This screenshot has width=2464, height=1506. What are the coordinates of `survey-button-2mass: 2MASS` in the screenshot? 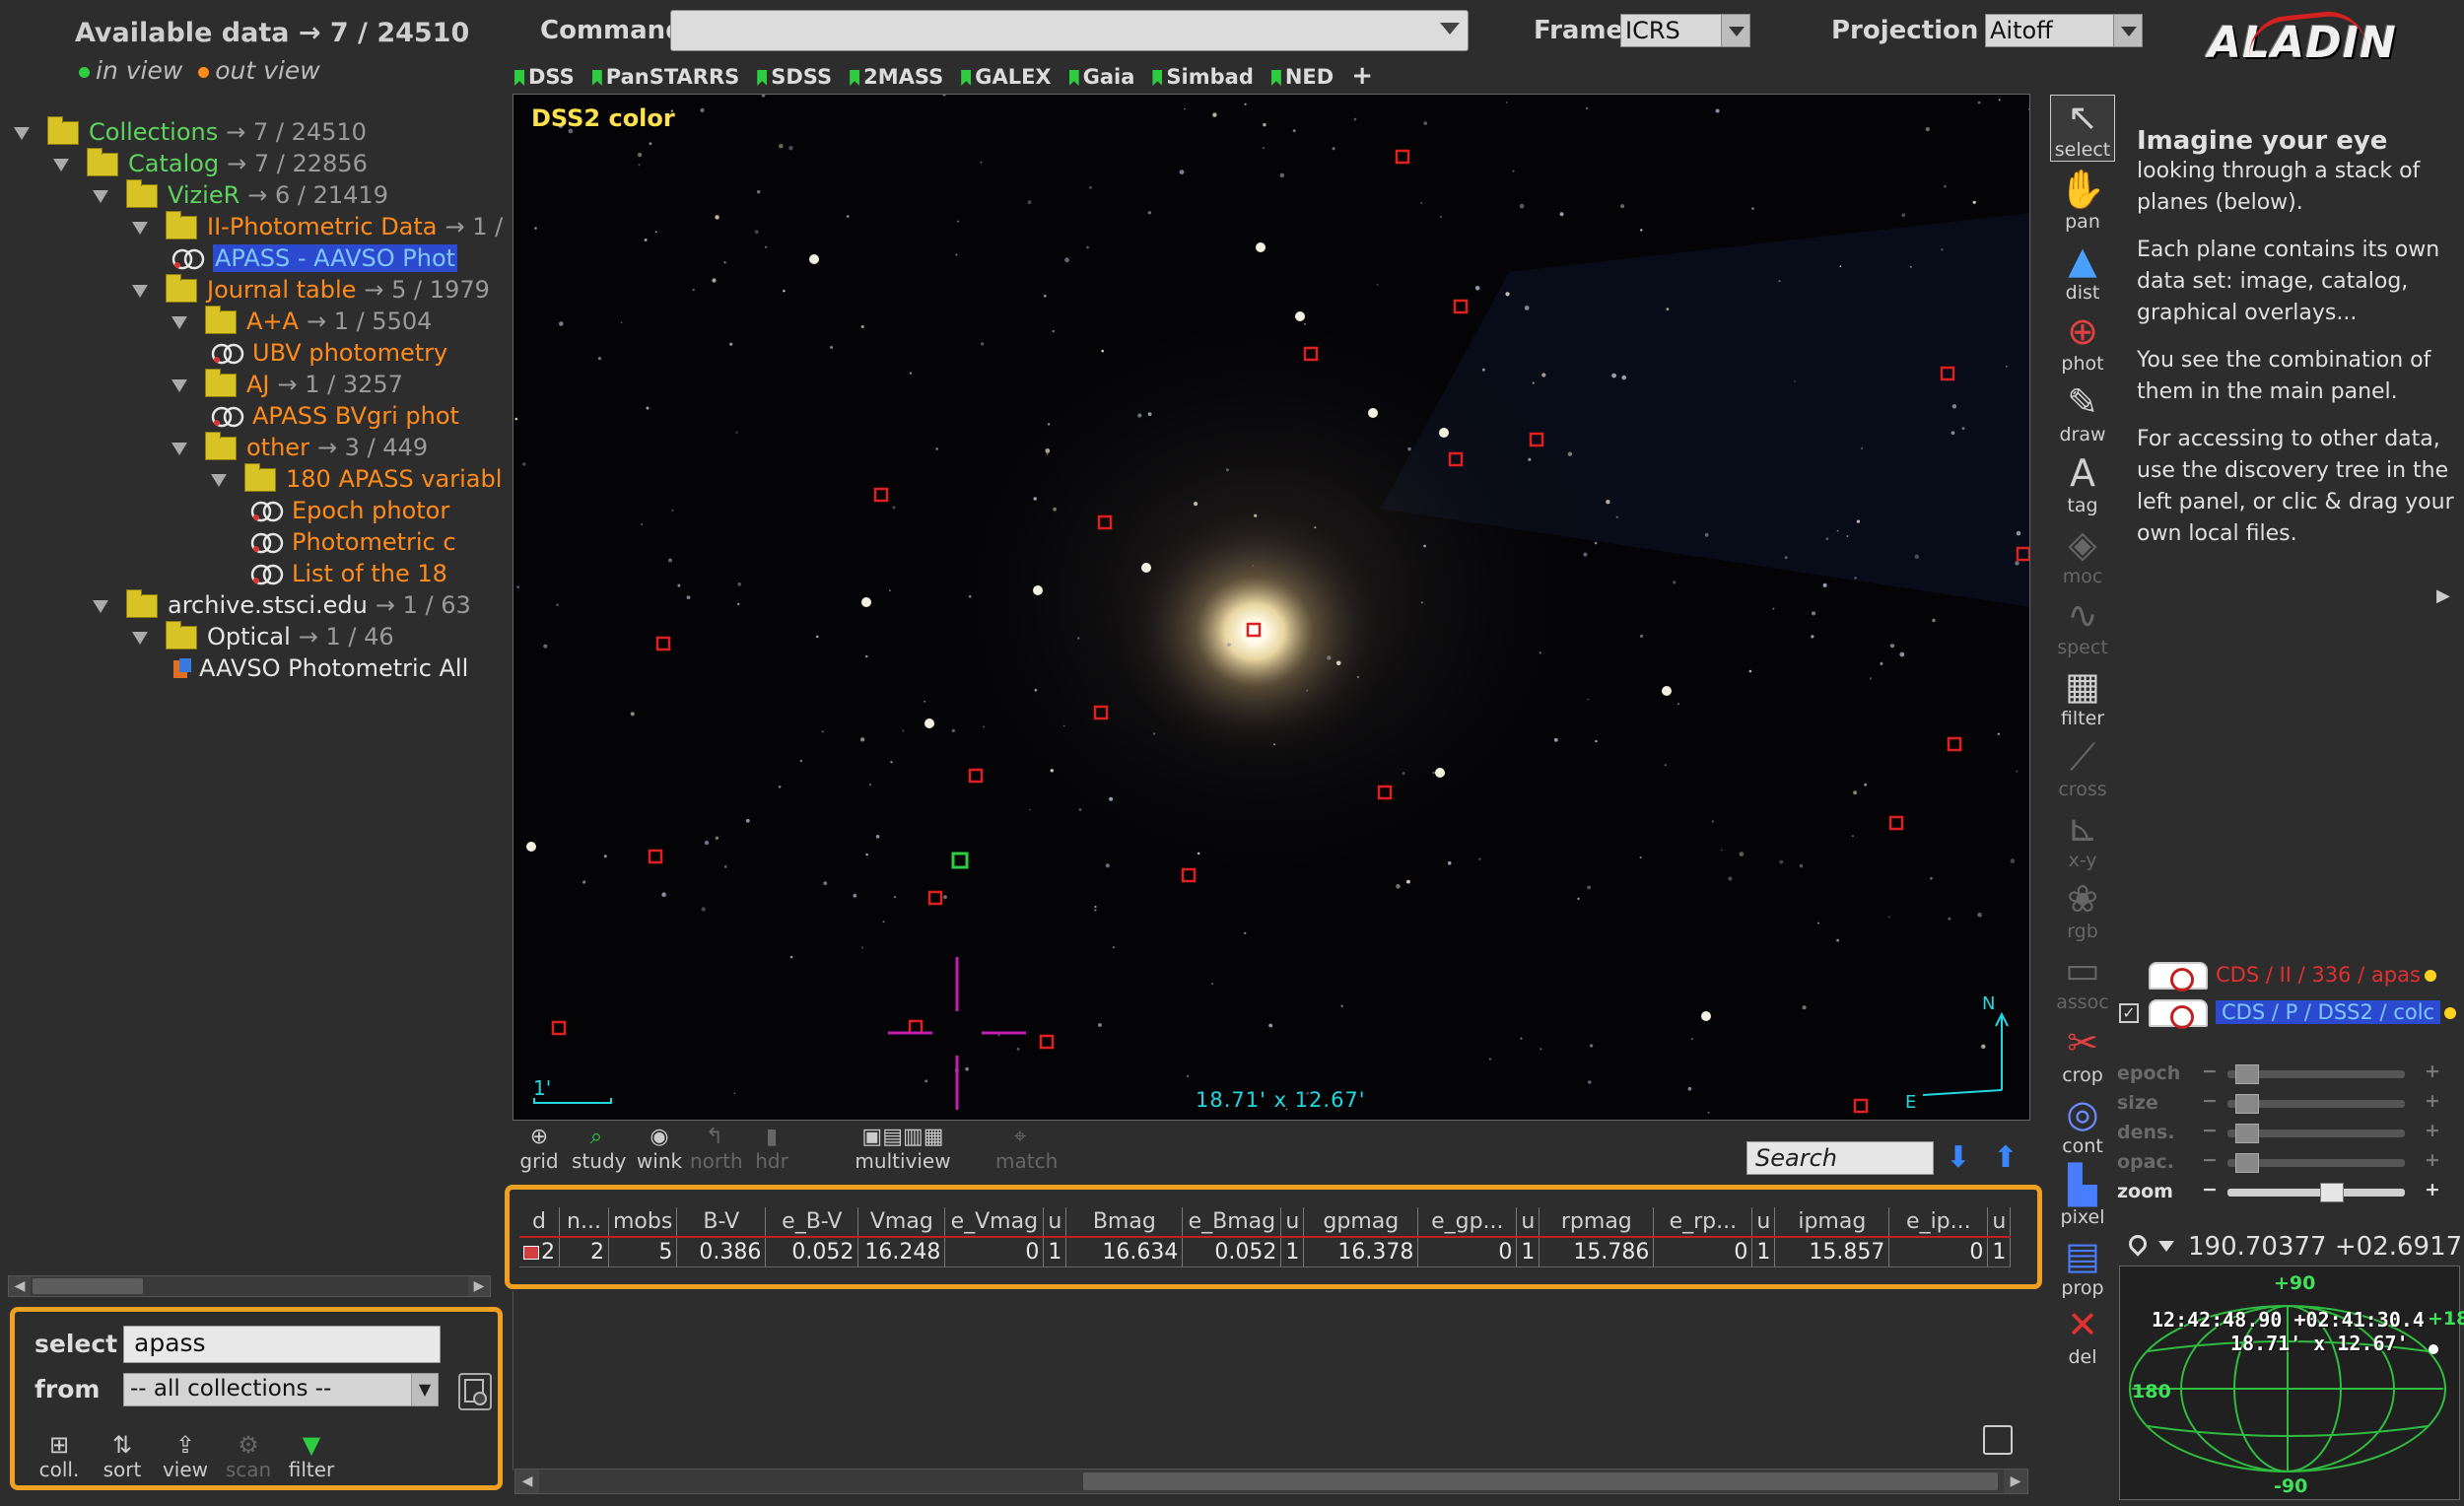 It's located at (896, 77).